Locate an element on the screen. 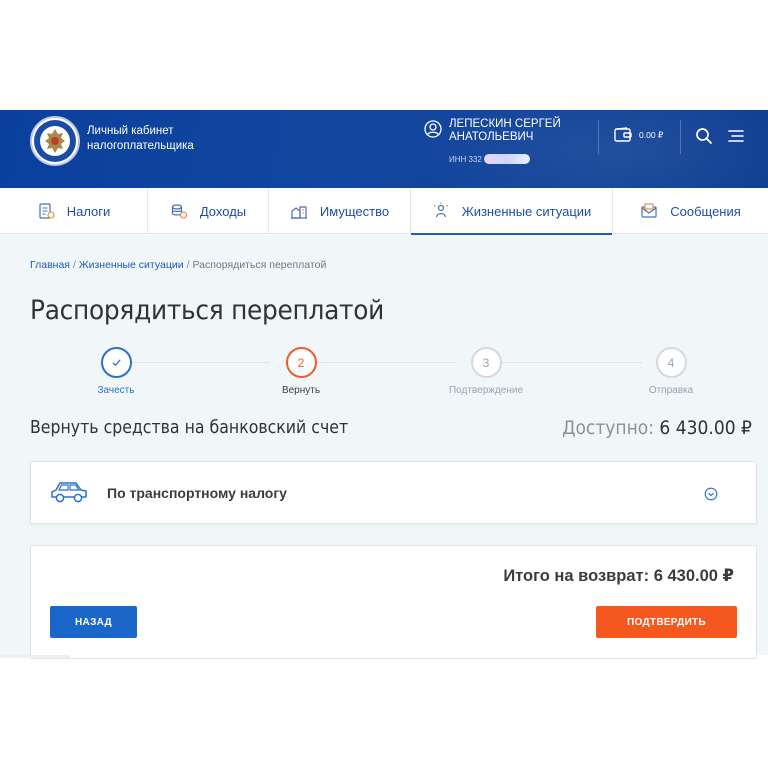 The image size is (768, 768). breadcrumb-current: Распорядиться переплатой is located at coordinates (259, 265).